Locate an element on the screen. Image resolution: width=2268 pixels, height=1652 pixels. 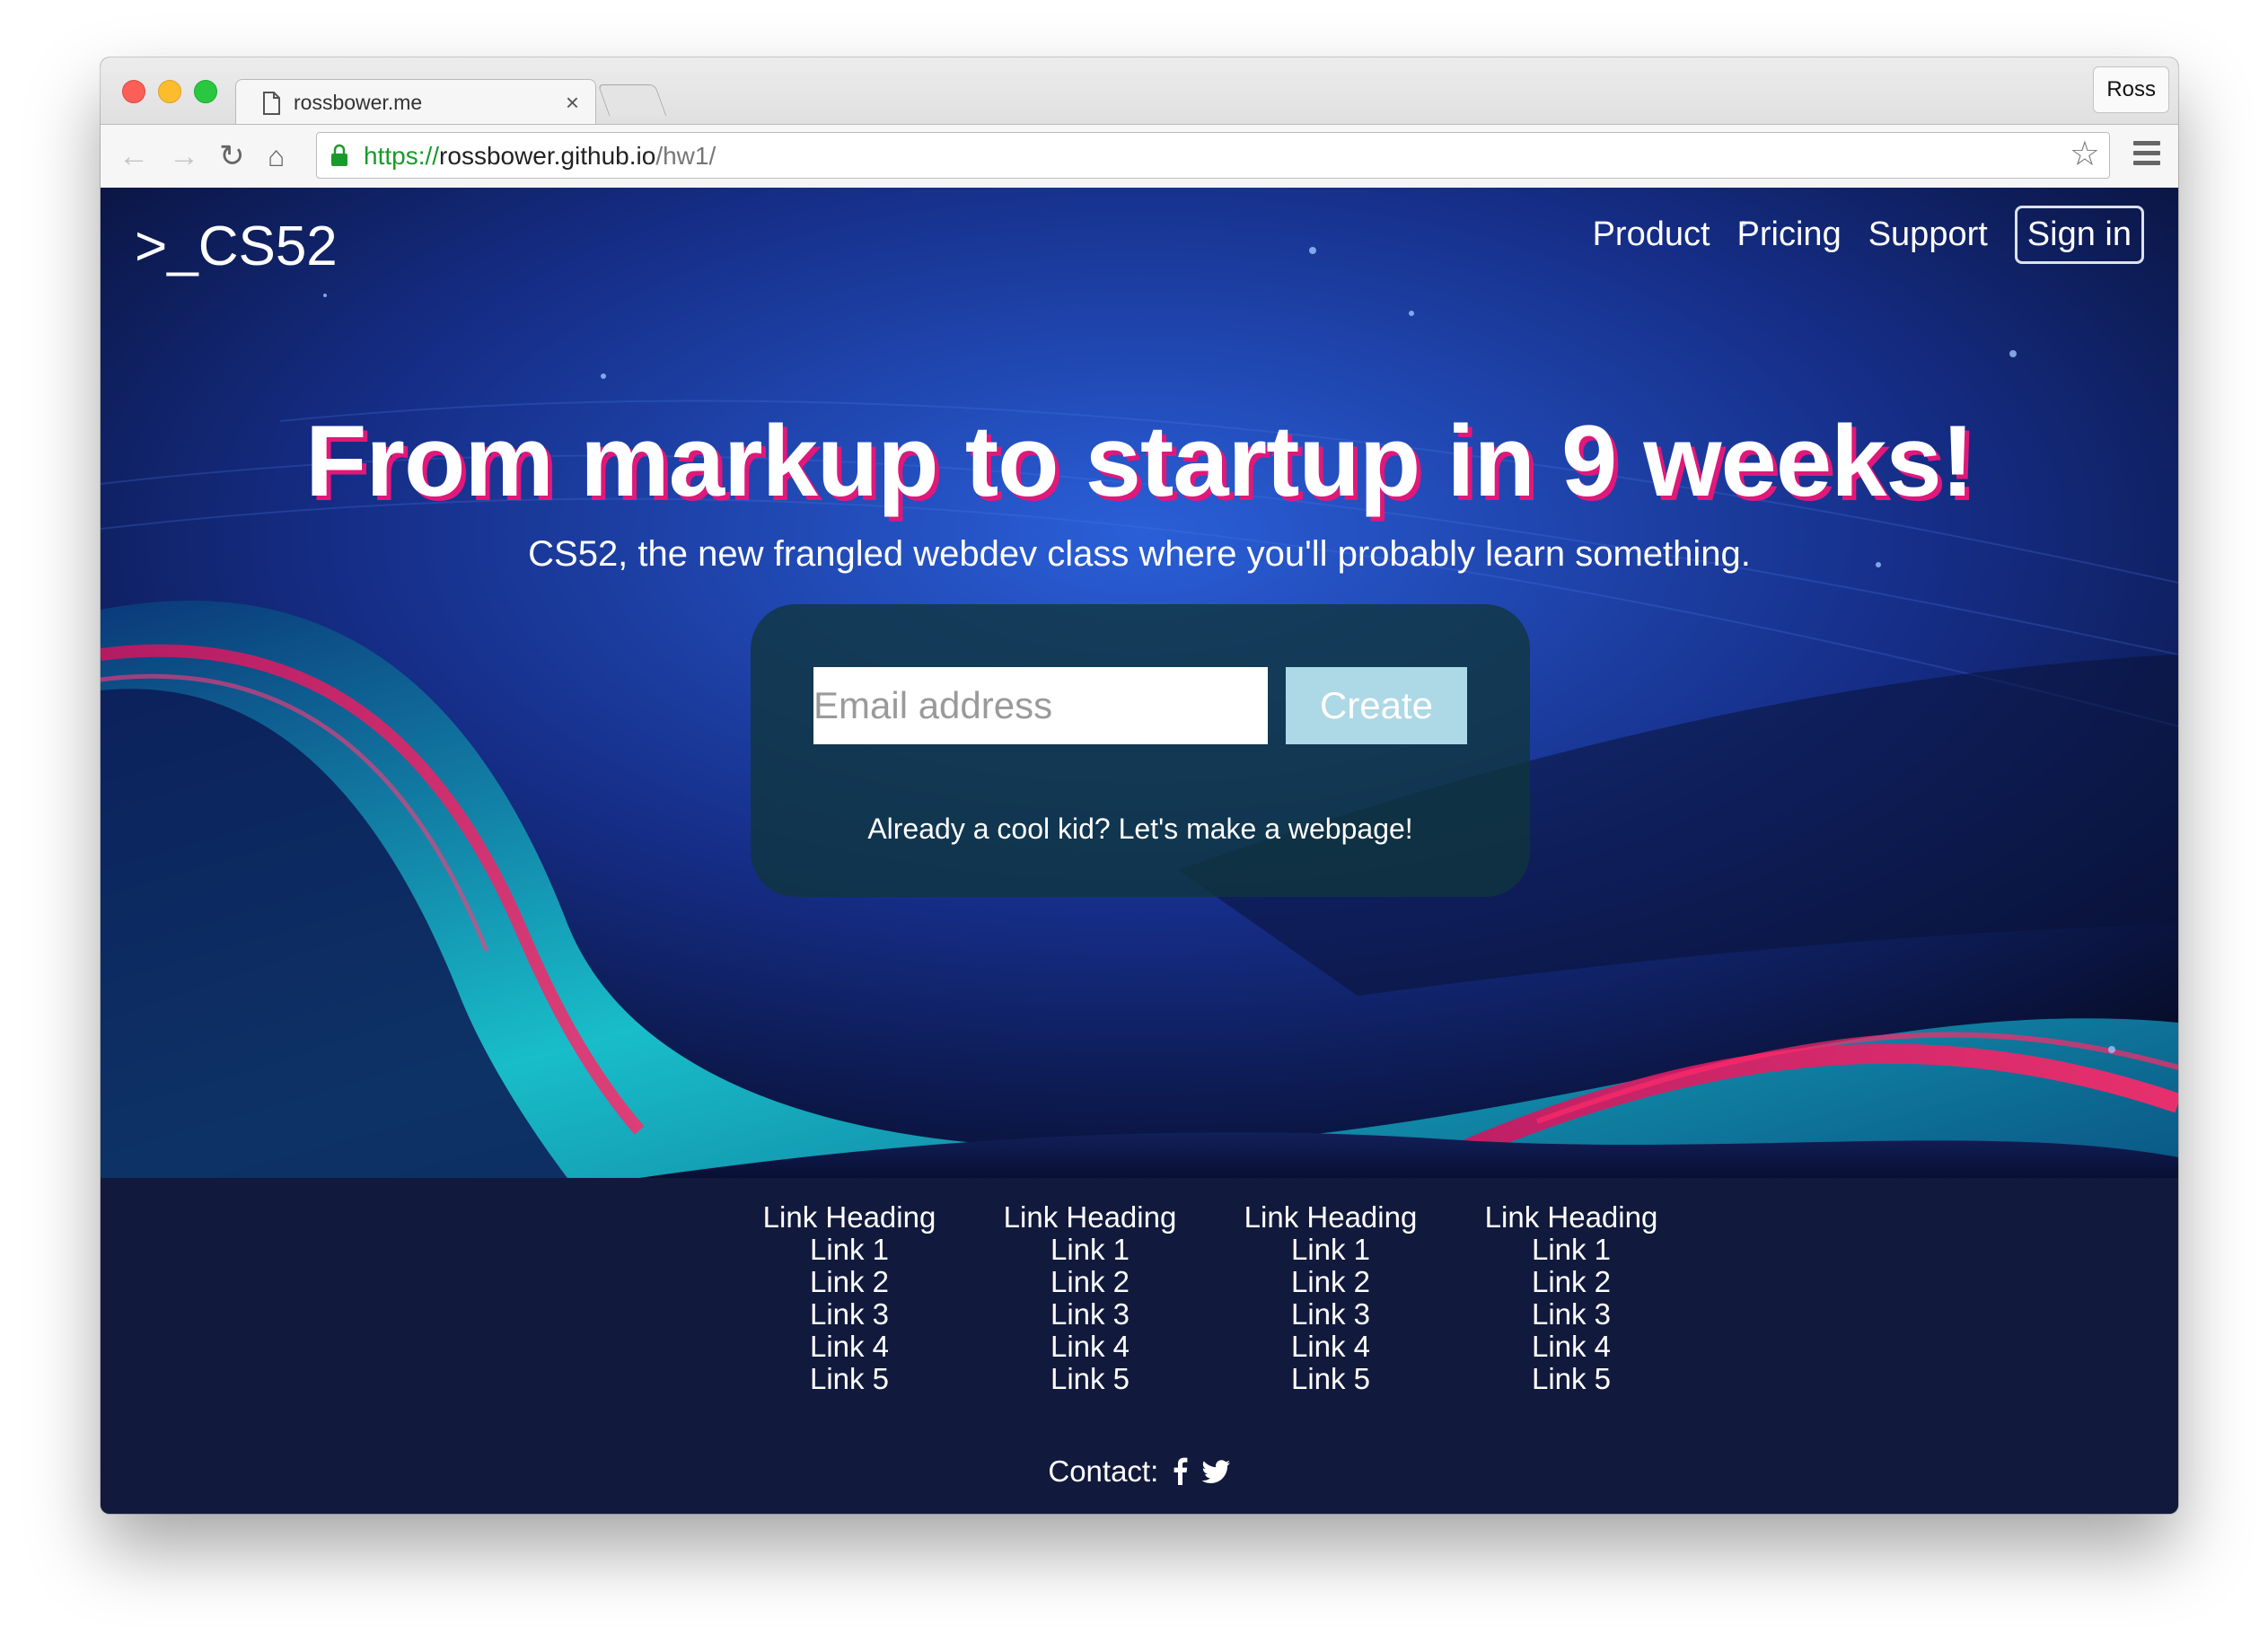
forward-icon: → is located at coordinates (184, 156).